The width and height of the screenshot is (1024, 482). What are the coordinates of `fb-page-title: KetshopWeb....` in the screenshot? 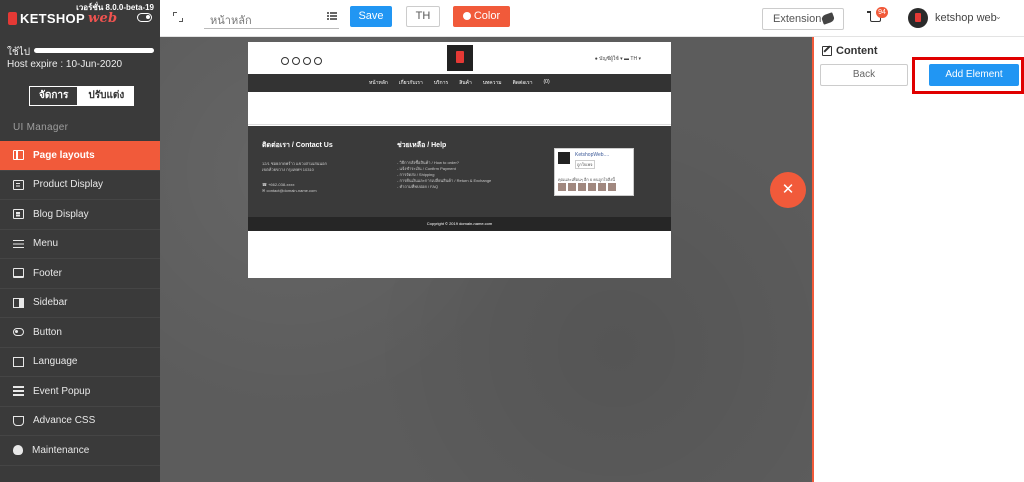 It's located at (592, 155).